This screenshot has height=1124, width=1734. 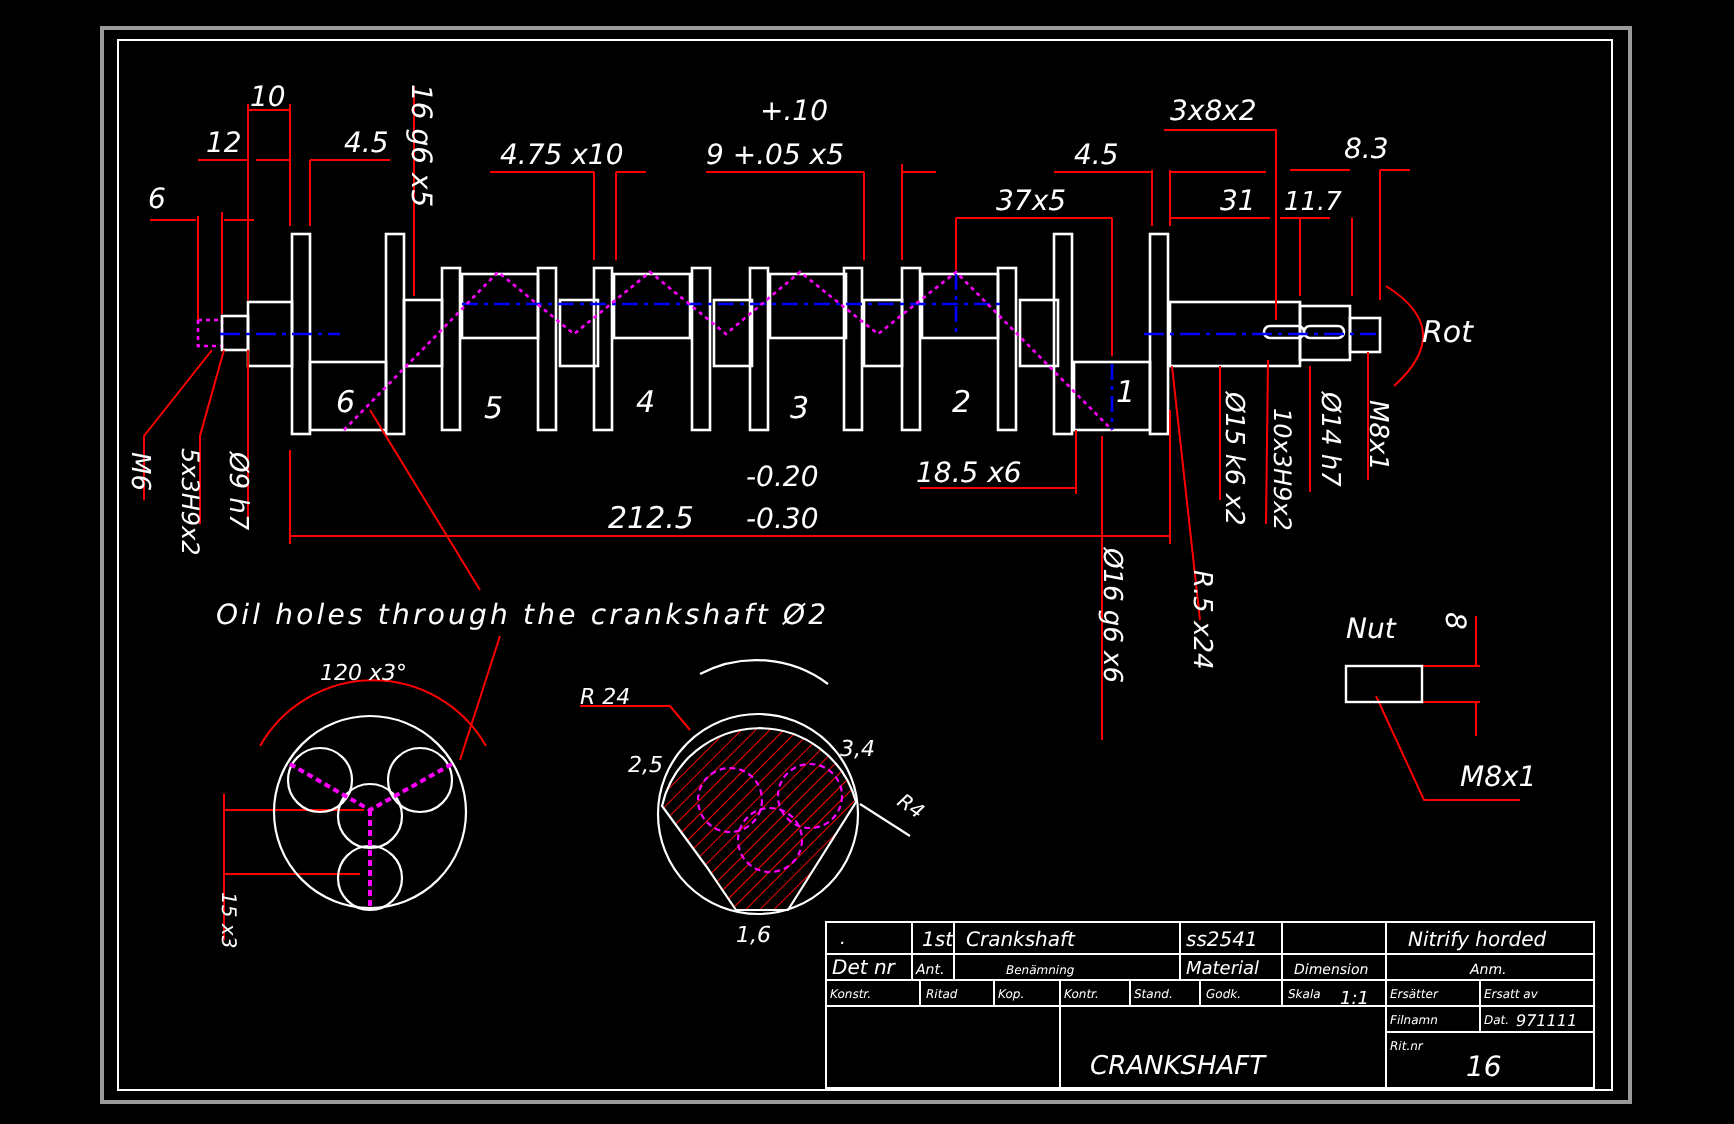 What do you see at coordinates (909, 807) in the screenshot?
I see `dimension-label: R4` at bounding box center [909, 807].